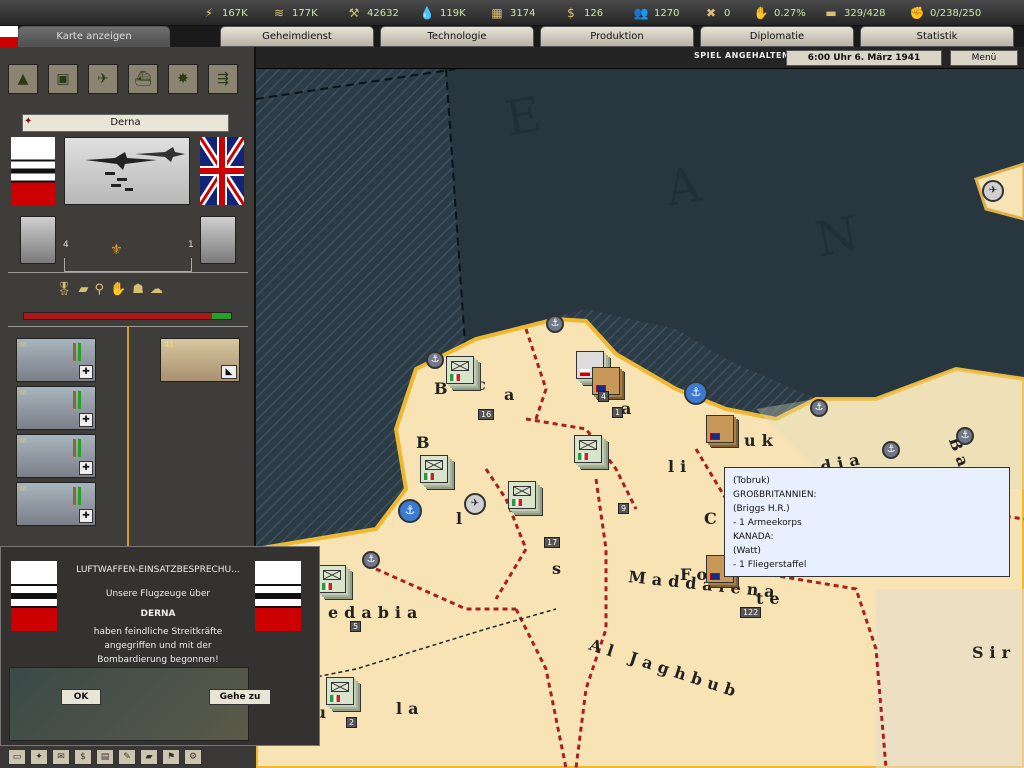  I want to click on region-label: edabia, so click(376, 612).